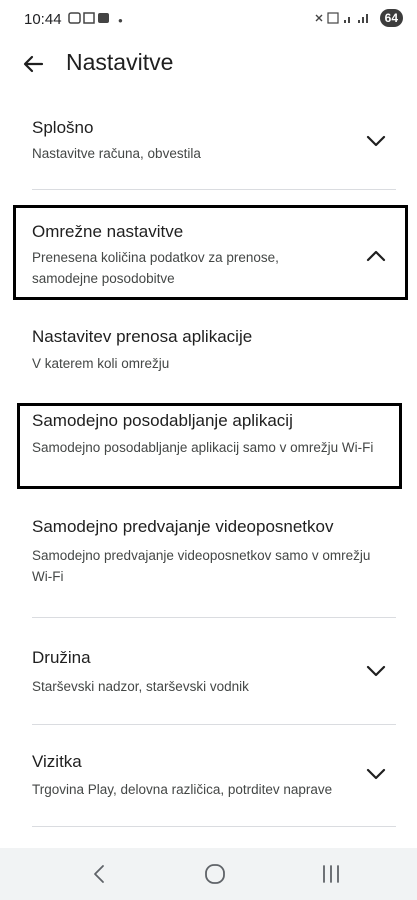 The height and width of the screenshot is (900, 417). Describe the element at coordinates (43, 19) in the screenshot. I see `status-time: 10:44` at that location.